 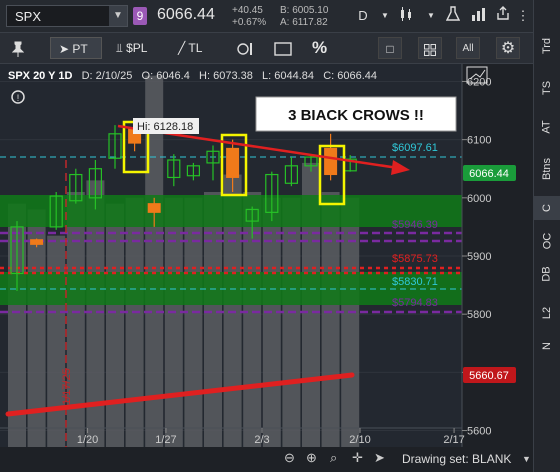 I want to click on flask-icon, so click(x=453, y=16).